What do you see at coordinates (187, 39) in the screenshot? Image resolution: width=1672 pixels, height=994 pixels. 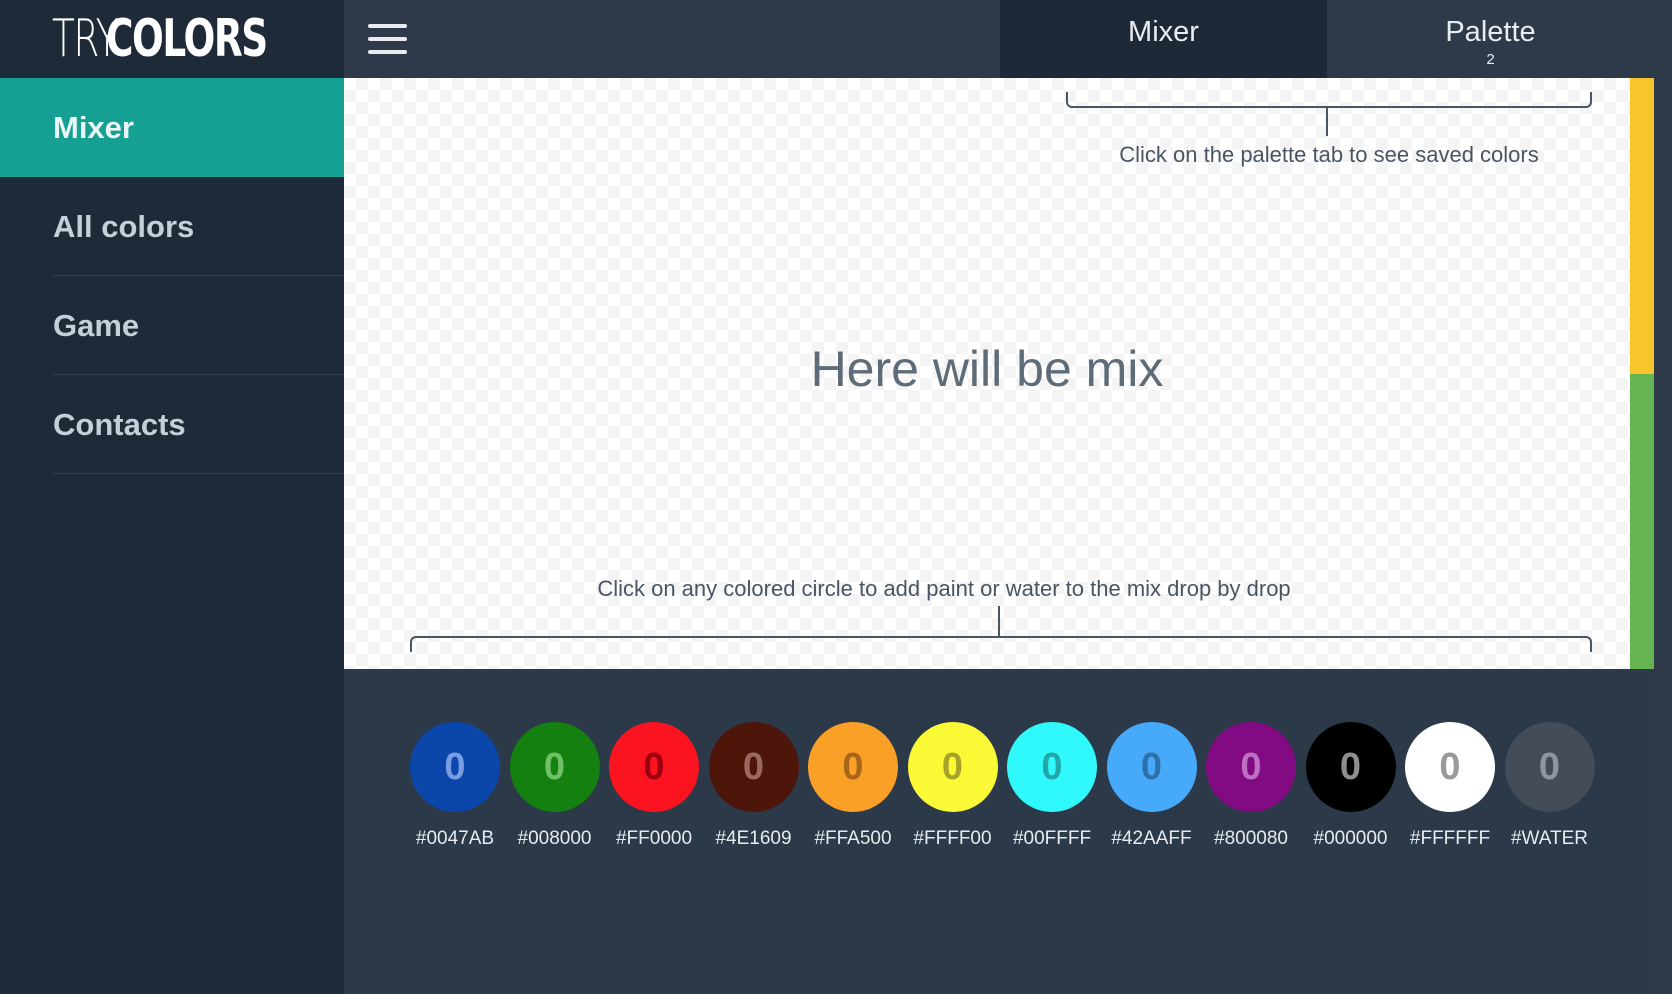 I see `logo-text-bold: COLORS` at bounding box center [187, 39].